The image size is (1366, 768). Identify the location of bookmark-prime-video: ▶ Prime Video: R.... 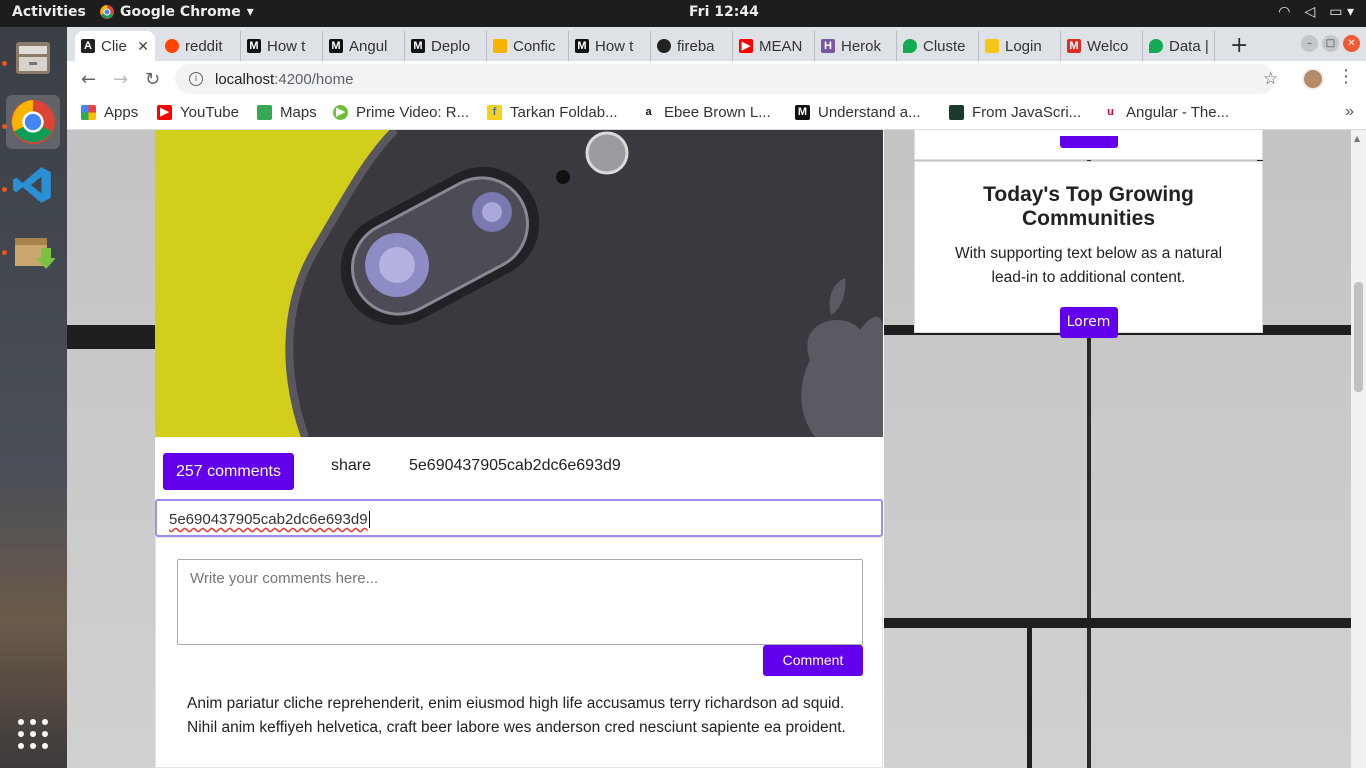
(401, 112).